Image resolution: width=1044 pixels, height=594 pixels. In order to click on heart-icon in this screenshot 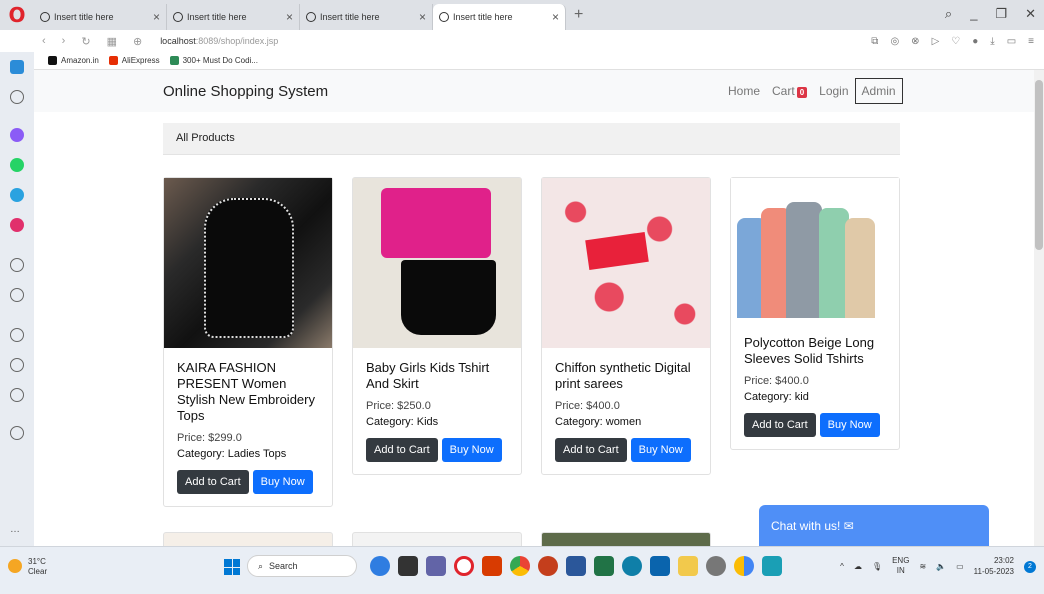, I will do `click(17, 335)`.